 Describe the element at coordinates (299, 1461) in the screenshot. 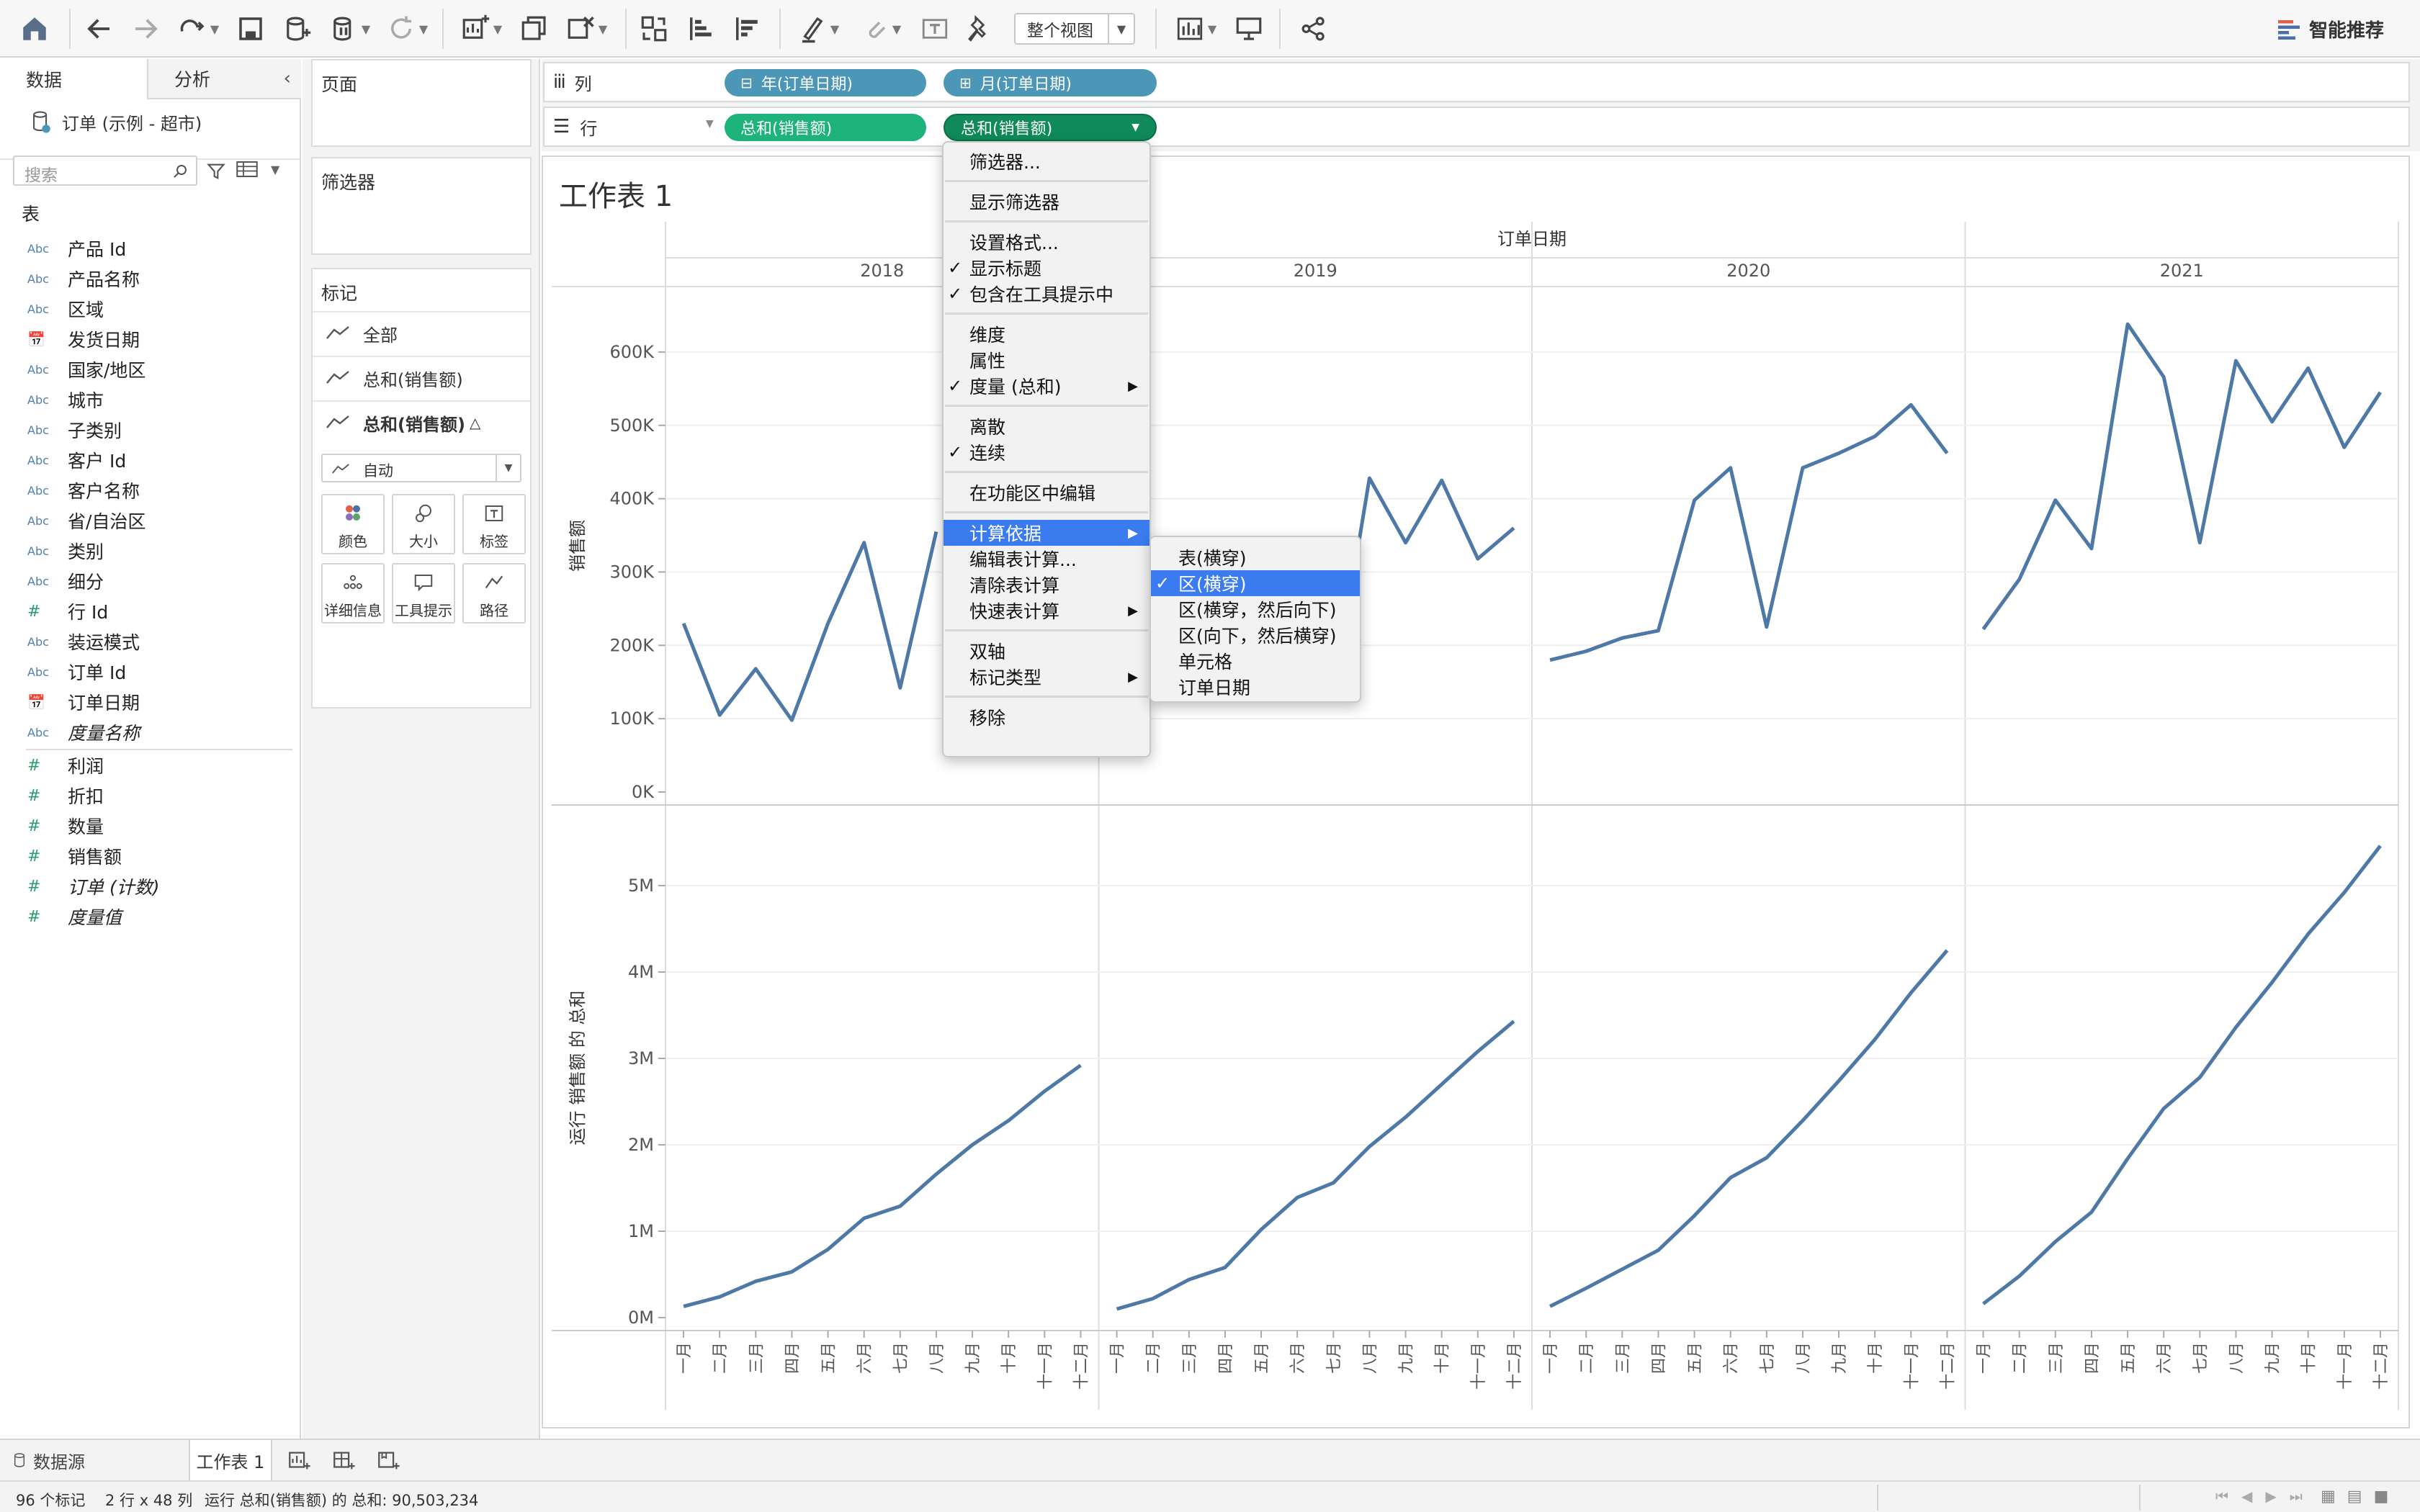

I see `new-worksheet-icon` at that location.